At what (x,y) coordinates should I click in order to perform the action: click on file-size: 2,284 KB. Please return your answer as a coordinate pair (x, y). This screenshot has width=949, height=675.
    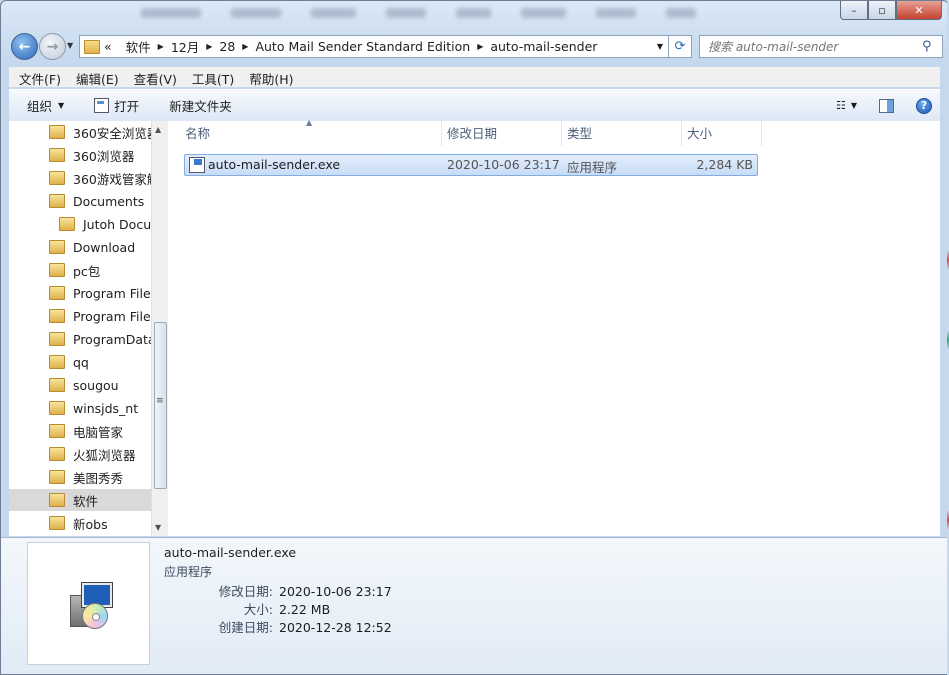
    Looking at the image, I should click on (724, 164).